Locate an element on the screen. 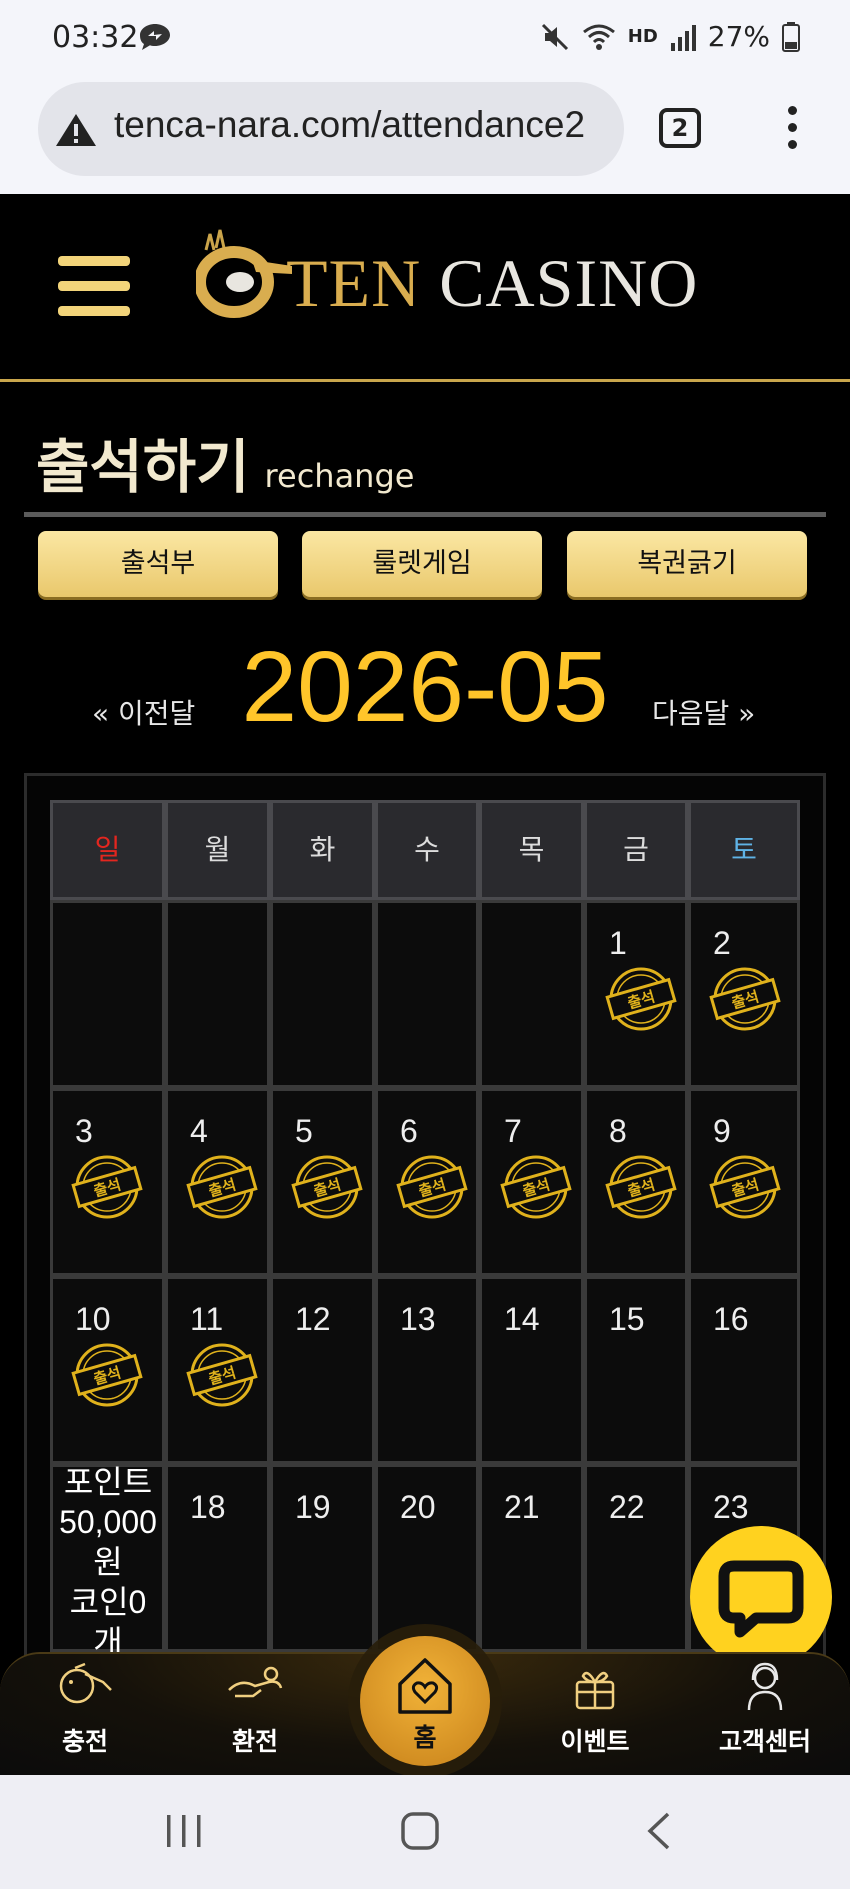  nav-event: 이벤트 is located at coordinates (595, 1709).